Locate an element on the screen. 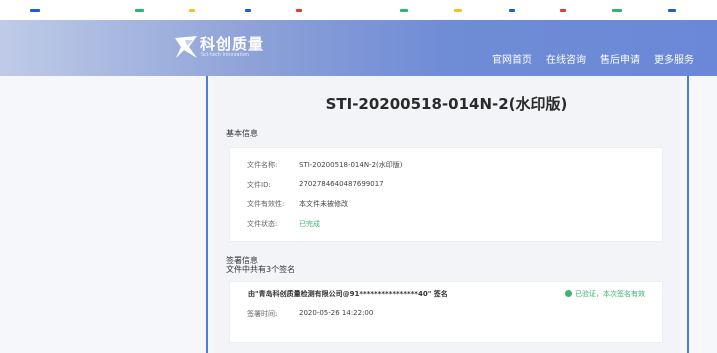 This screenshot has height=353, width=717. signature-signer: 由"青岛科创质量检测有限公司@91****************40" 签名 is located at coordinates (348, 294).